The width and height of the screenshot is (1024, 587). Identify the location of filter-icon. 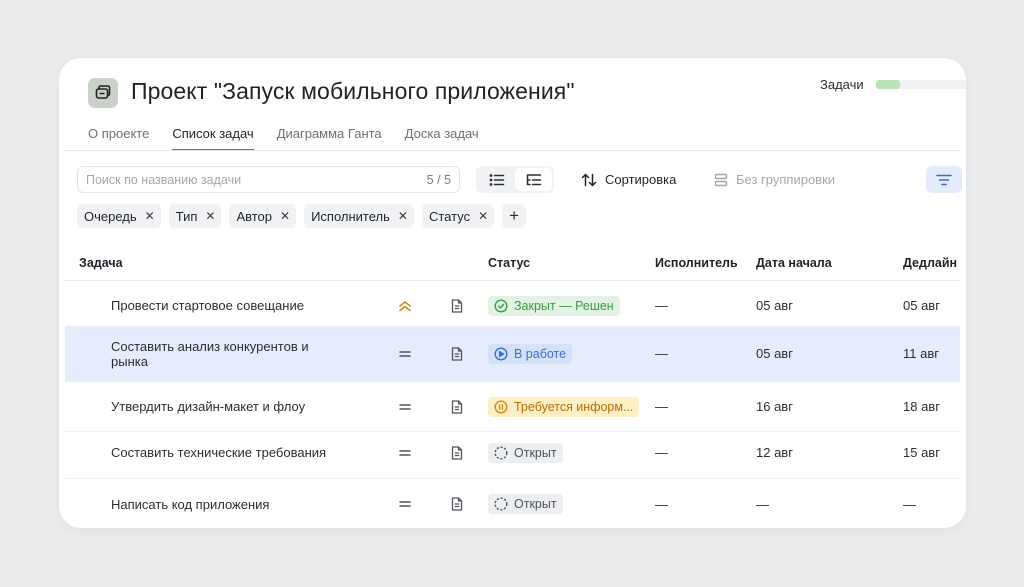
(944, 179).